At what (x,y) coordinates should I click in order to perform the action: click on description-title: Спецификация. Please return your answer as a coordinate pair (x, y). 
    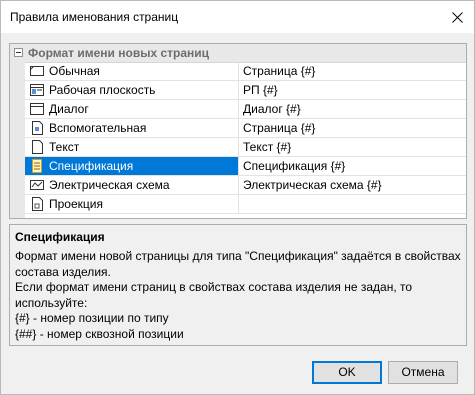
    Looking at the image, I should click on (60, 237).